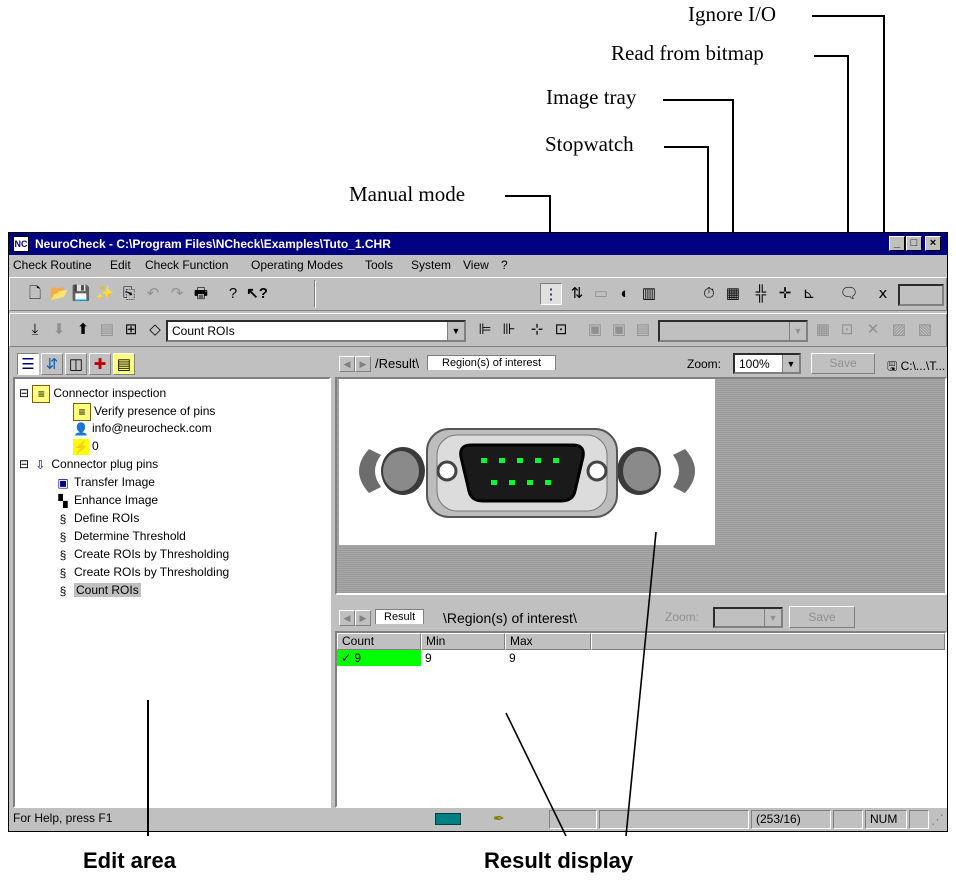 The width and height of the screenshot is (956, 893). I want to click on tree-item-function-selected: § Count ROIs, so click(98, 591).